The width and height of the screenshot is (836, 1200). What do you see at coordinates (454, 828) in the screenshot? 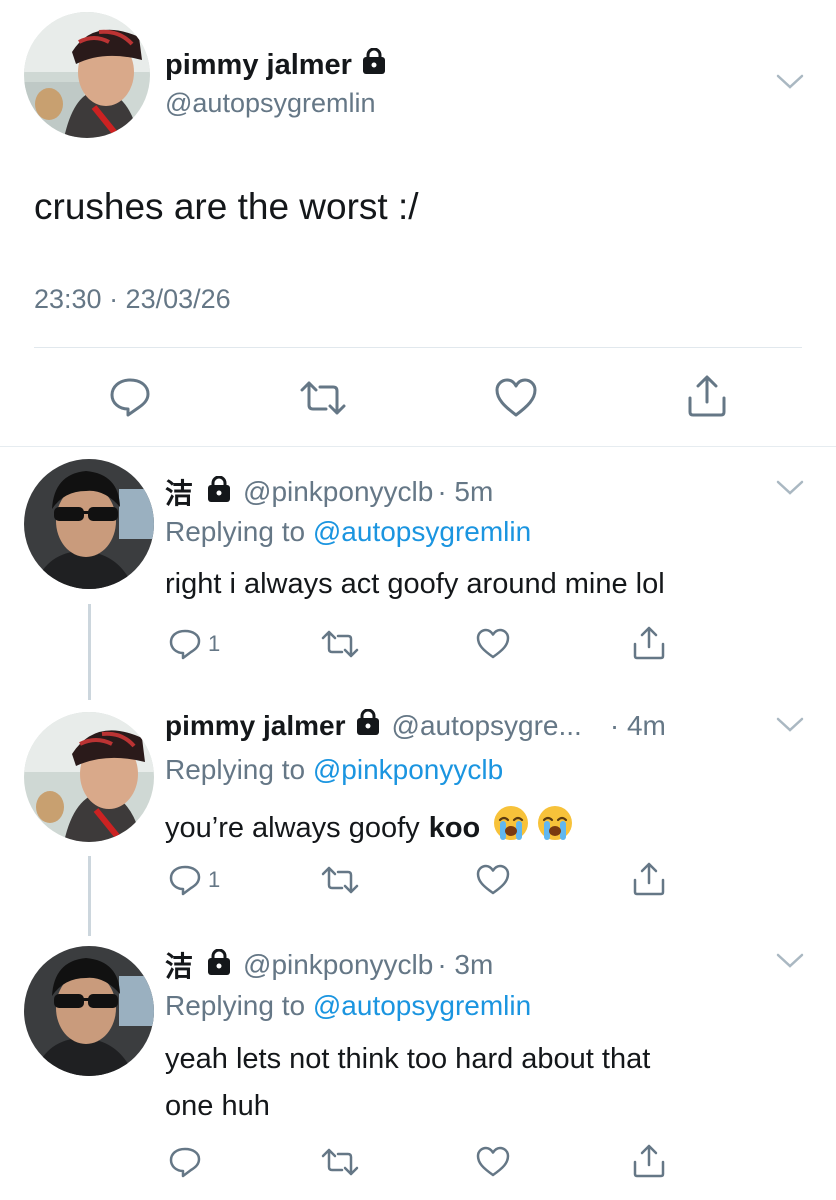
I see `reply-2-text-bold: koo` at bounding box center [454, 828].